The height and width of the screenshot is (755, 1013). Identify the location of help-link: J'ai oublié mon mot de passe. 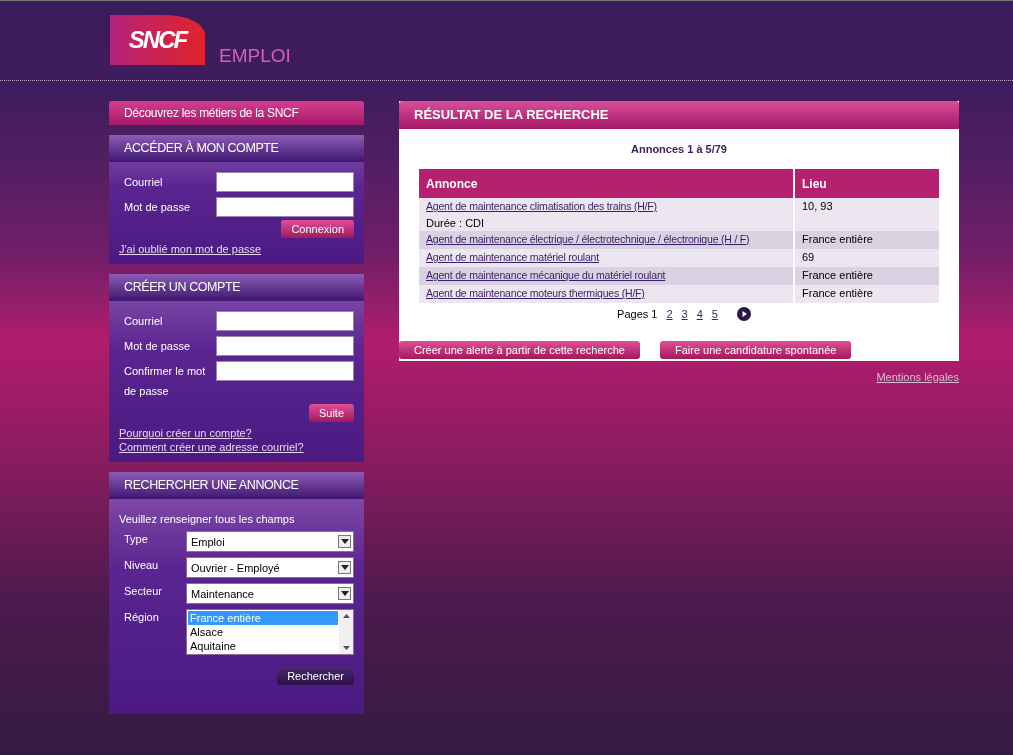
(190, 249).